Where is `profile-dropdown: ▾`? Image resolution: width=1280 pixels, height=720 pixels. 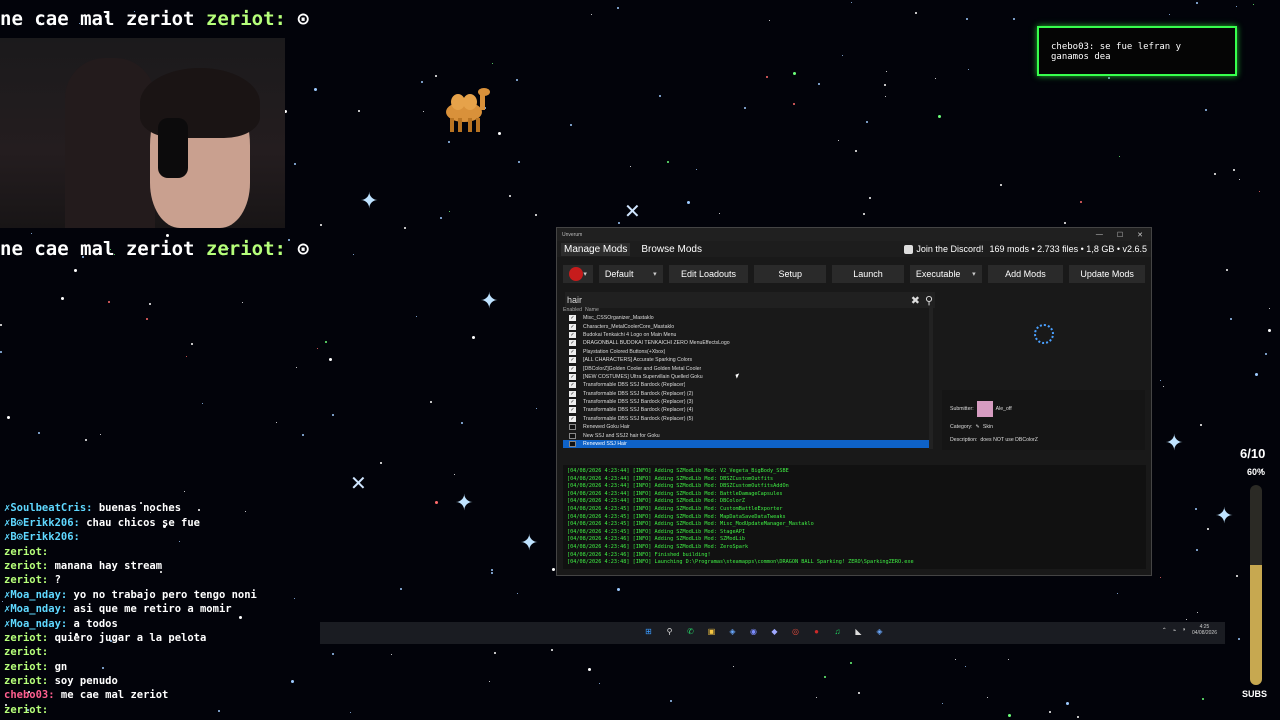
profile-dropdown: ▾ is located at coordinates (578, 274).